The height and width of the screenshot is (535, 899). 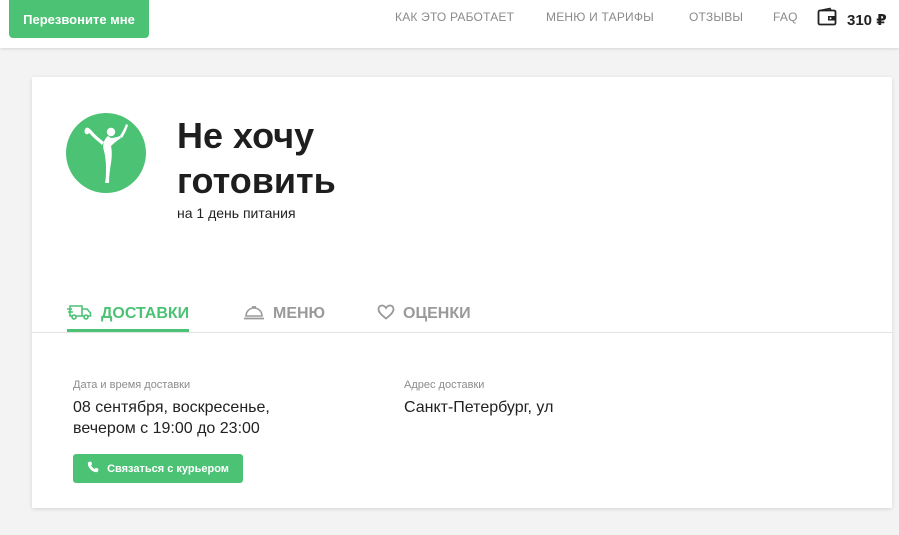 I want to click on delivery-datetime-line1: 08 сентября, воскресенье,, so click(x=171, y=407).